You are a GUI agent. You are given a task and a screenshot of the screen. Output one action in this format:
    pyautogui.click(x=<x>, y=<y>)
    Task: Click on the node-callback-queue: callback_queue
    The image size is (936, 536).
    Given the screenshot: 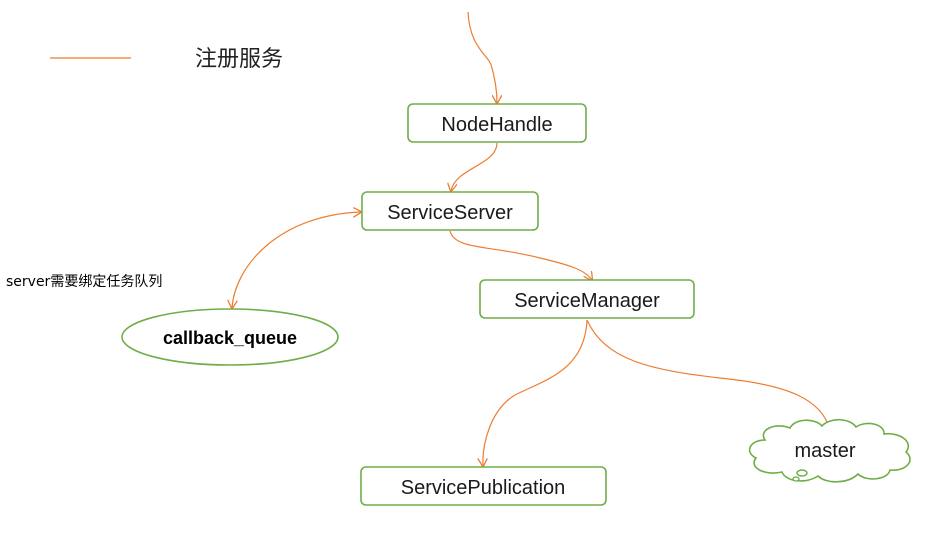 What is the action you would take?
    pyautogui.click(x=230, y=337)
    